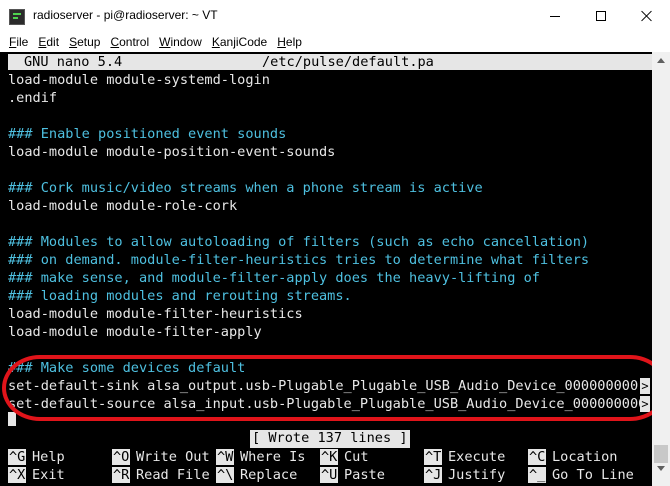  I want to click on shortcut-label: Exit, so click(48, 475).